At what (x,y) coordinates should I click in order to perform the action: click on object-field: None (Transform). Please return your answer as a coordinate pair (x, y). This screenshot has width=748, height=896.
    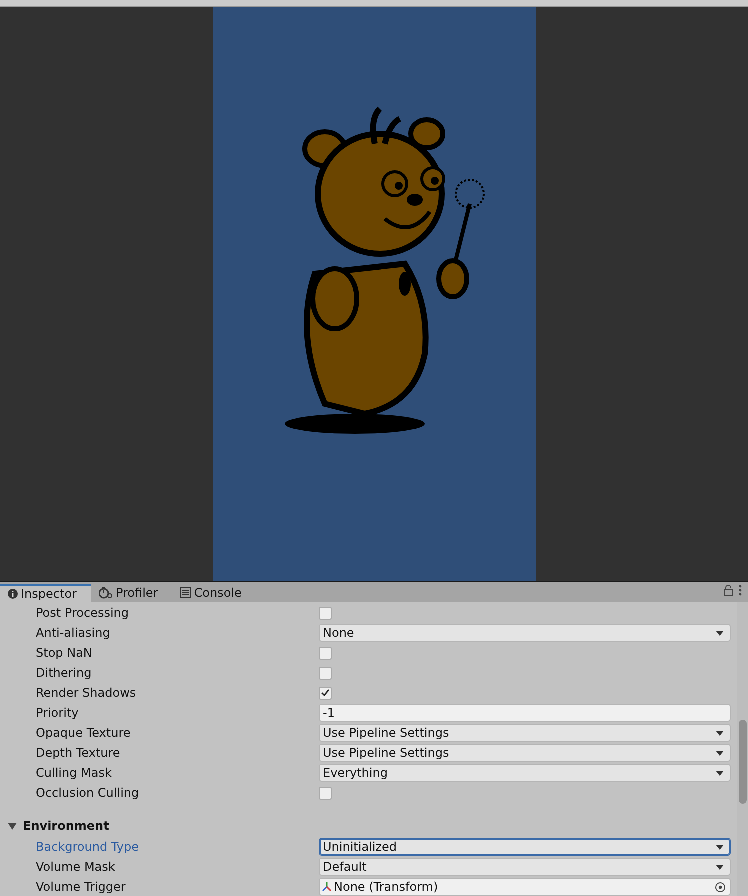
    Looking at the image, I should click on (525, 887).